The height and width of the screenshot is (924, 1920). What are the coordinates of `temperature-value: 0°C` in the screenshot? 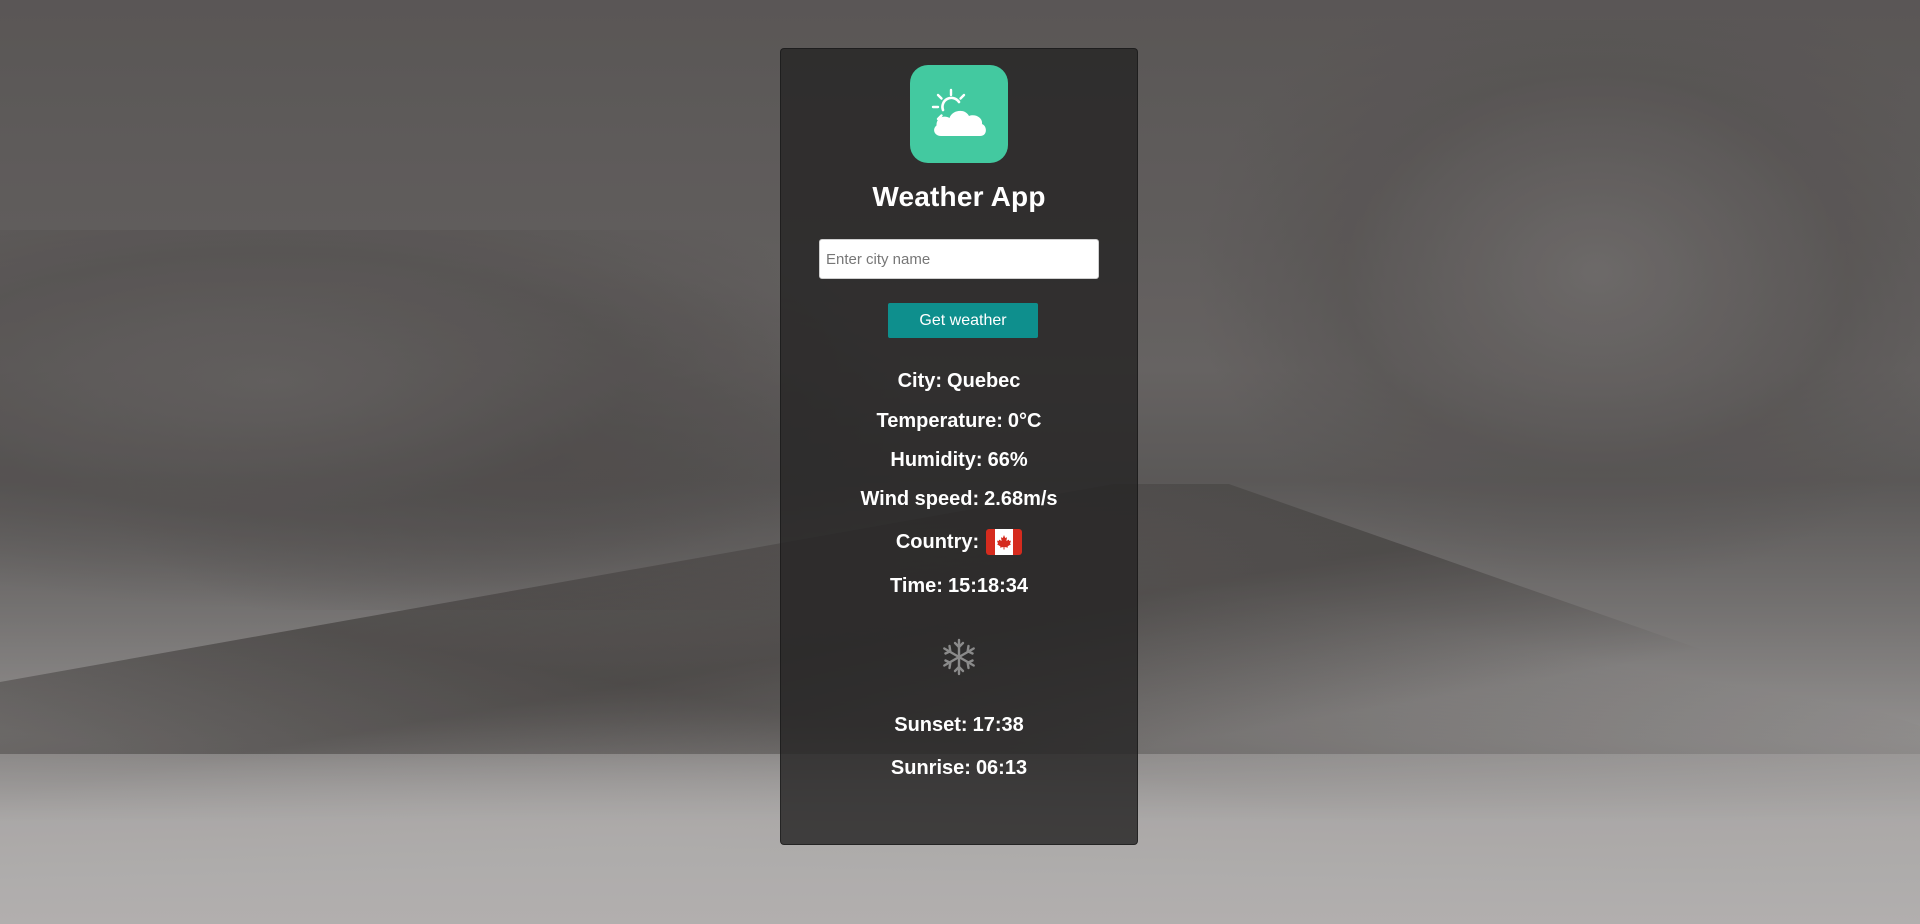 It's located at (1024, 421).